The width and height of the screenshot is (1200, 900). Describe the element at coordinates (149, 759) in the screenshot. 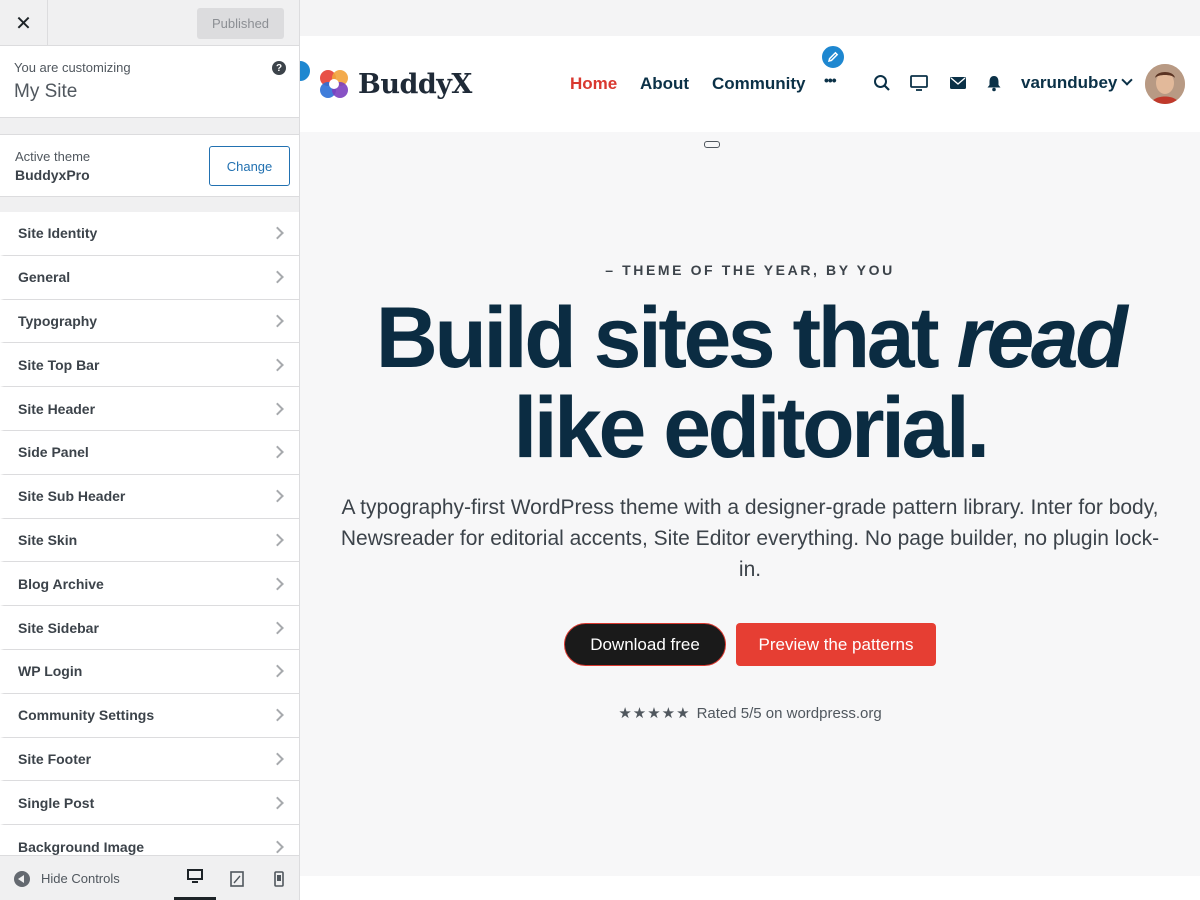

I see `customizer-section-site-footer: Site Footer` at that location.